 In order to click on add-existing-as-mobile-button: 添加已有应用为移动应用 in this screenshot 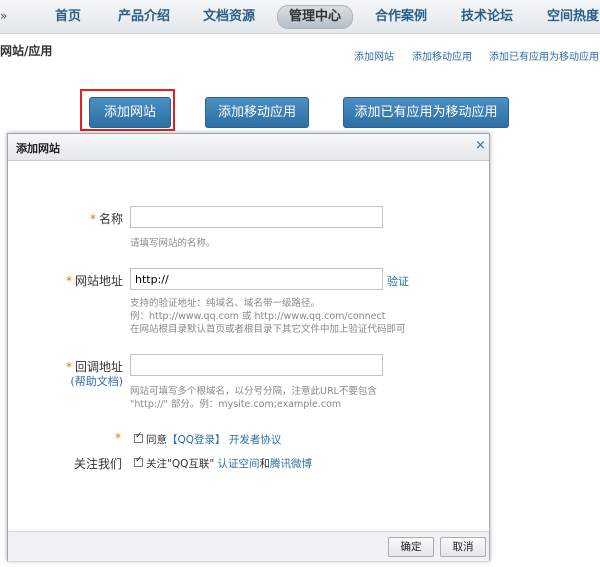, I will do `click(426, 112)`.